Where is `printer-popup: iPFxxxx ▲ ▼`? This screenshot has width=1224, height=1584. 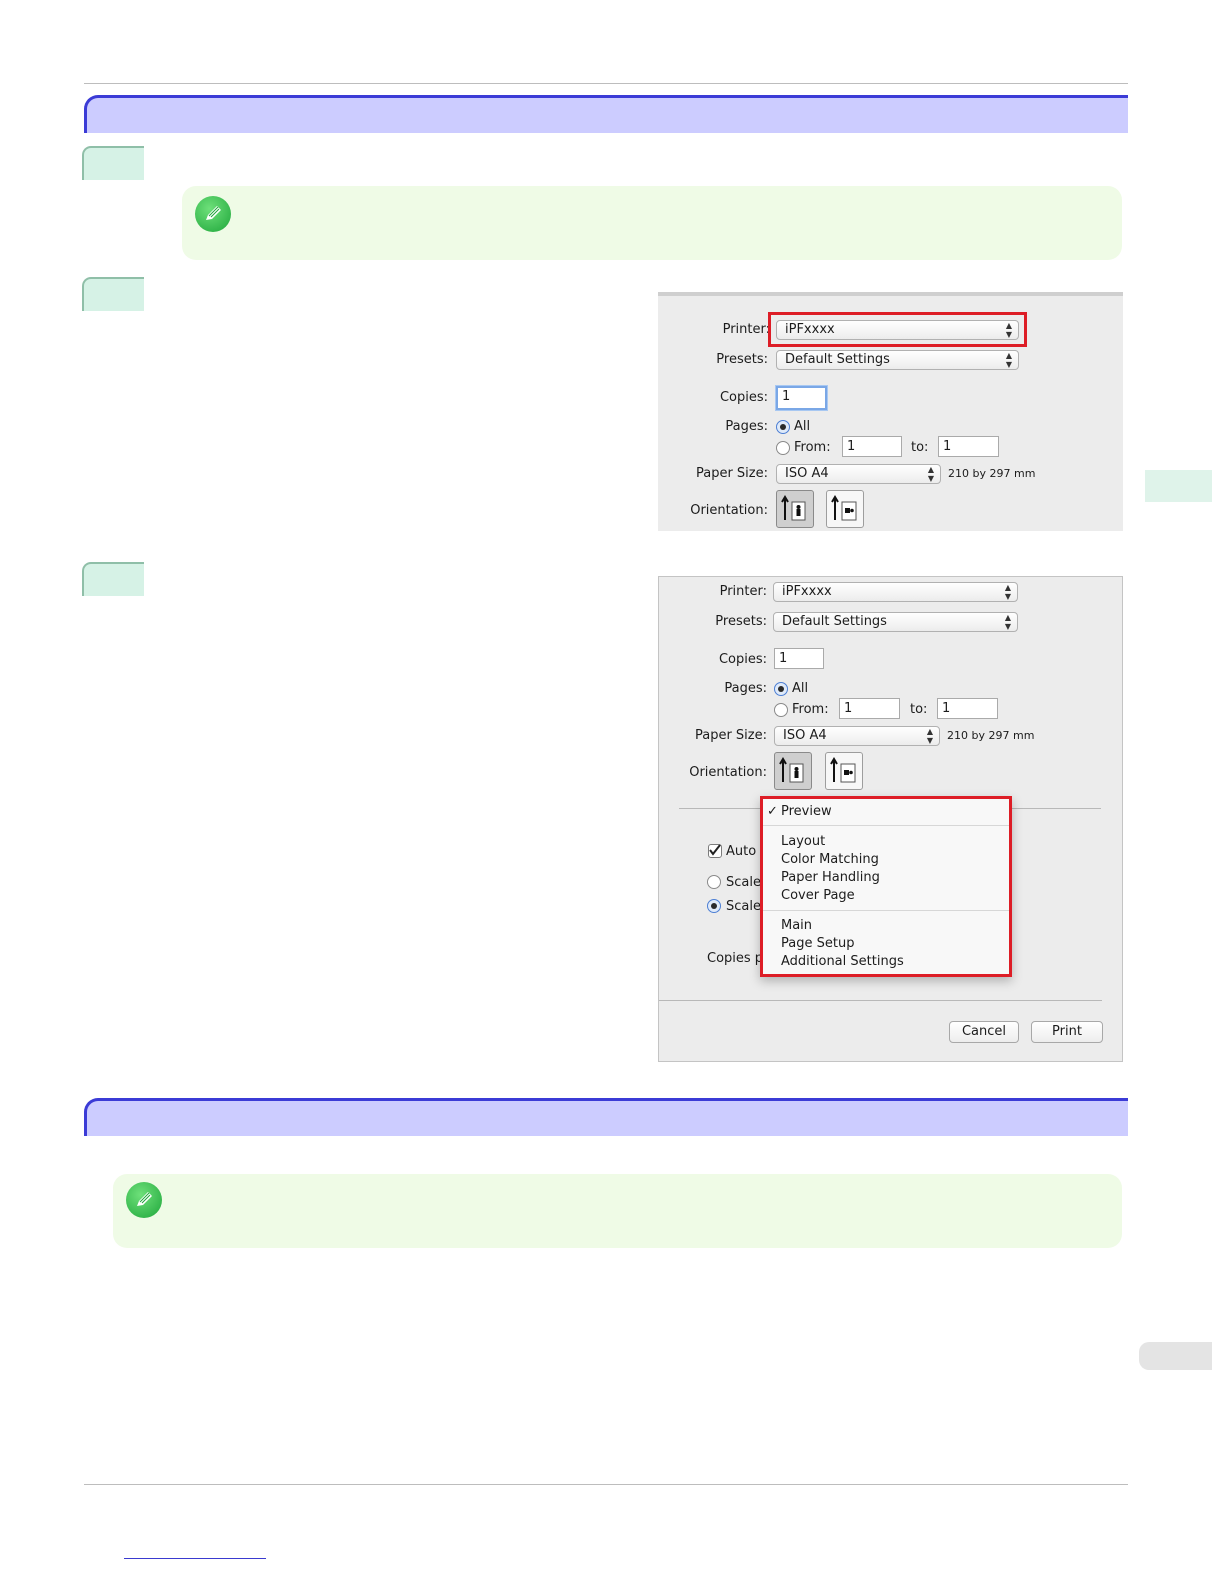 printer-popup: iPFxxxx ▲ ▼ is located at coordinates (895, 592).